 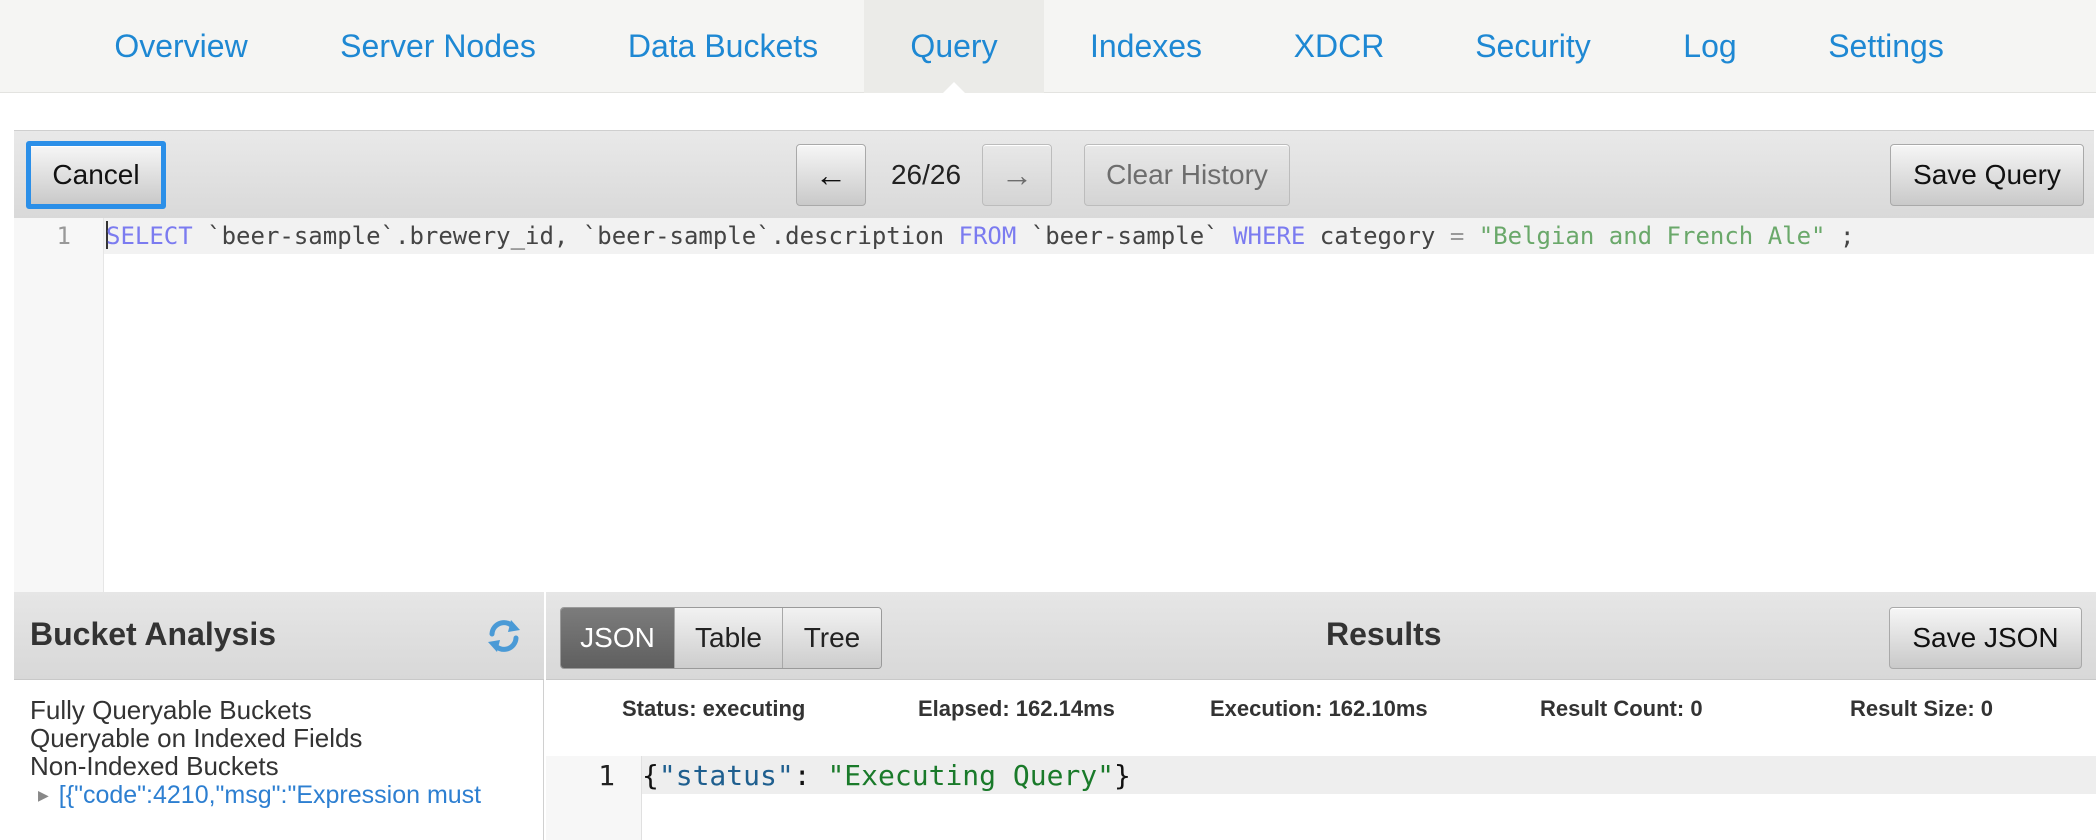 I want to click on json-value: "Executing Query", so click(x=971, y=775).